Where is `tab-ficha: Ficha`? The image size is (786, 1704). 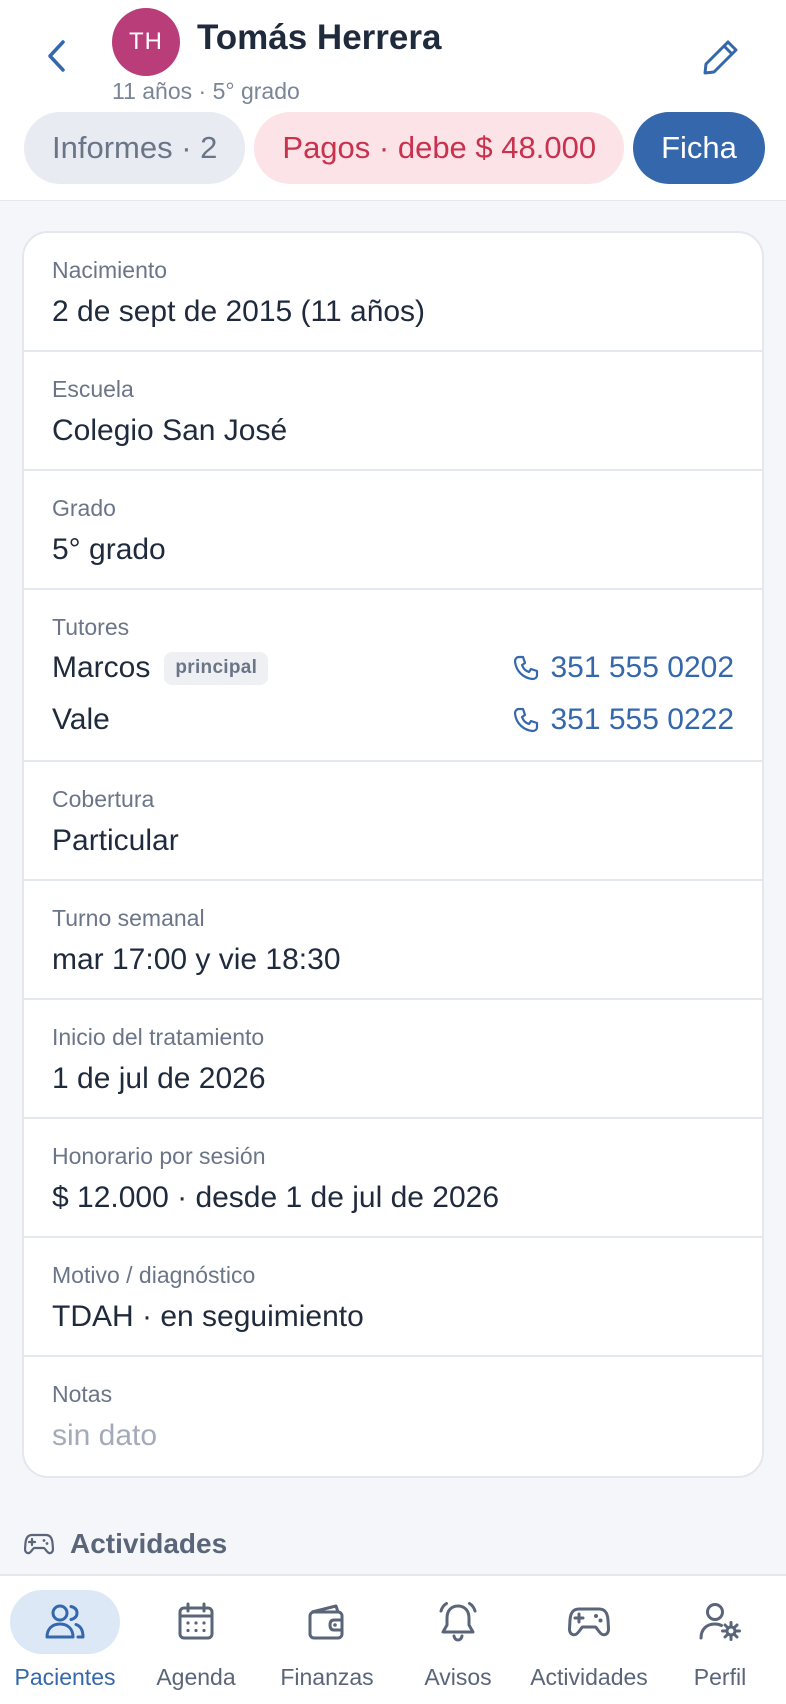 tab-ficha: Ficha is located at coordinates (699, 148).